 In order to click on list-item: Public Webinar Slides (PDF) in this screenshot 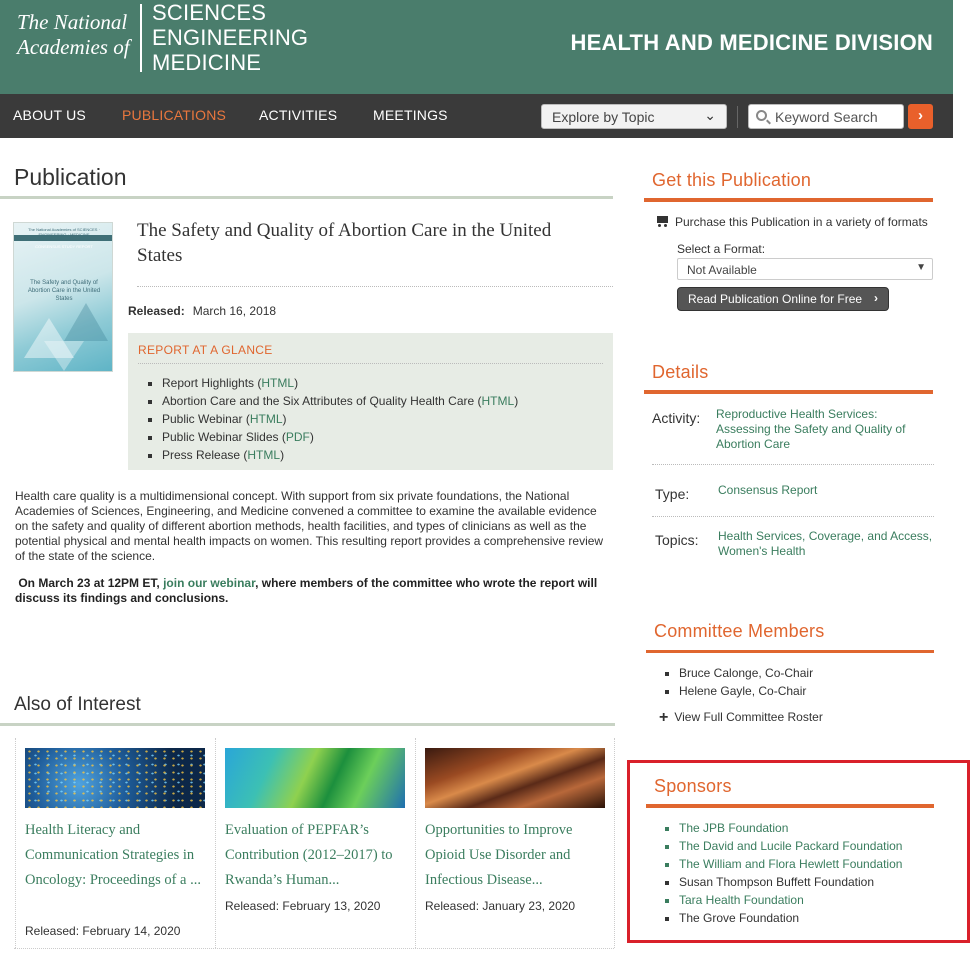, I will do `click(340, 437)`.